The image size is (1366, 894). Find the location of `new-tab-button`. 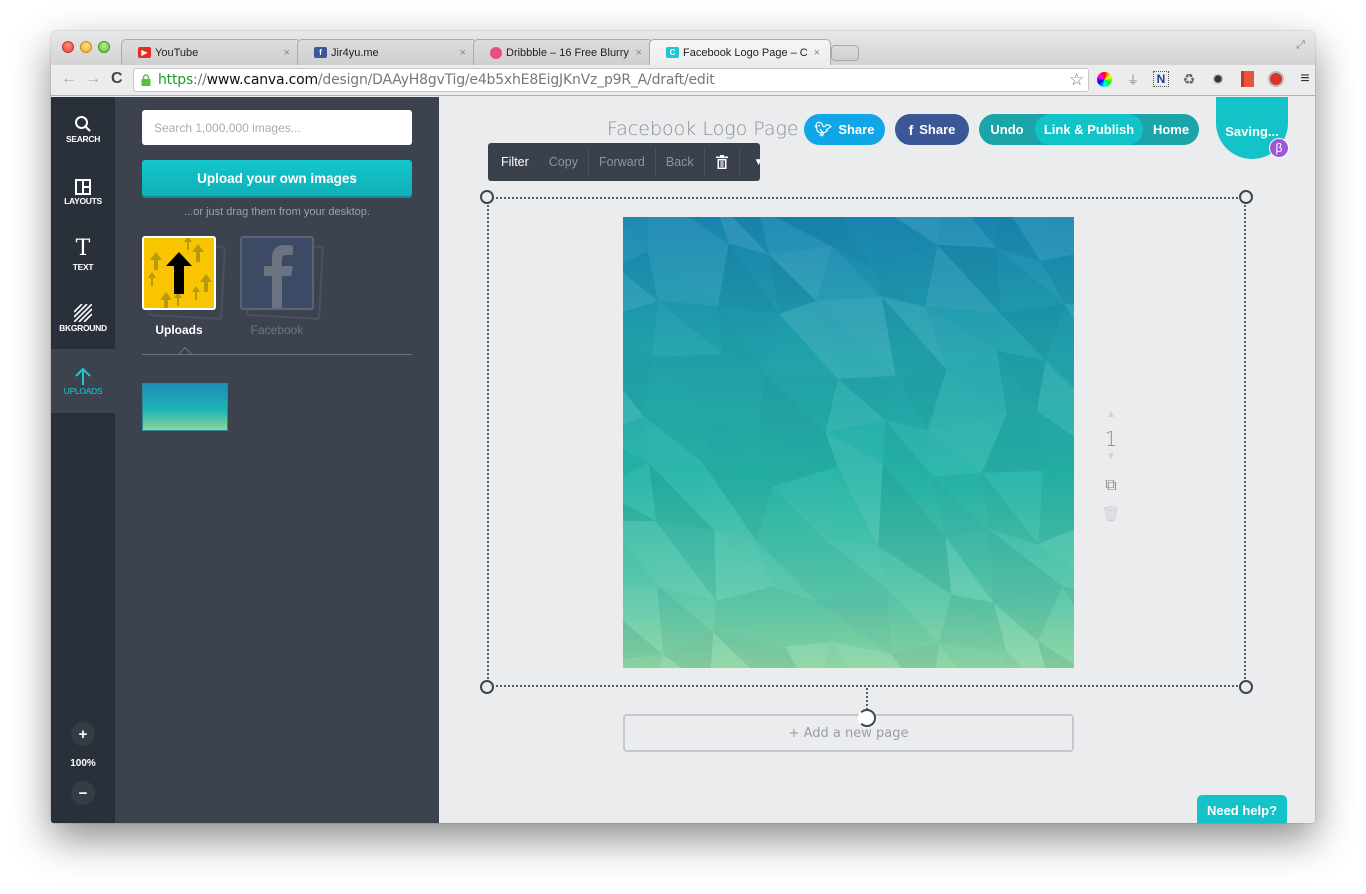

new-tab-button is located at coordinates (845, 53).